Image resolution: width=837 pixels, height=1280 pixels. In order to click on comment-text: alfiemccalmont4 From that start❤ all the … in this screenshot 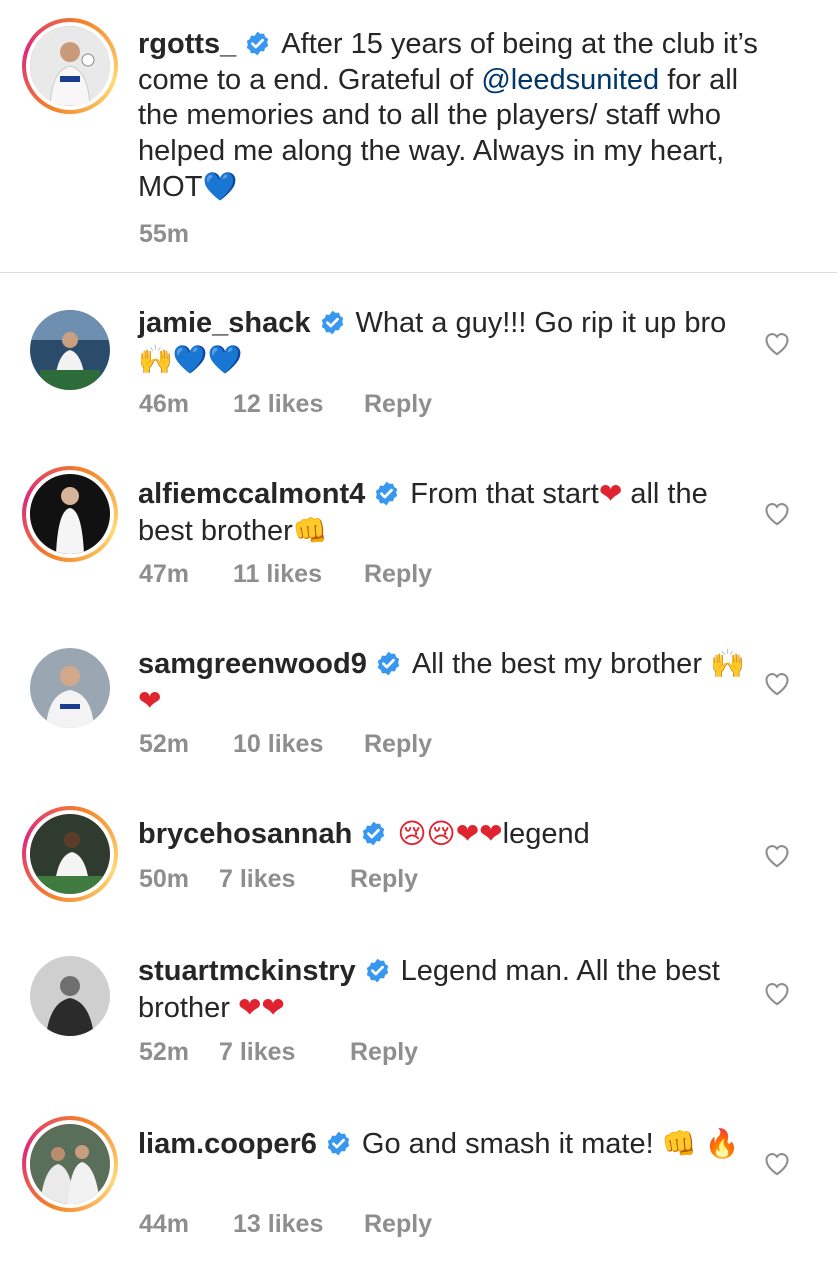, I will do `click(444, 512)`.